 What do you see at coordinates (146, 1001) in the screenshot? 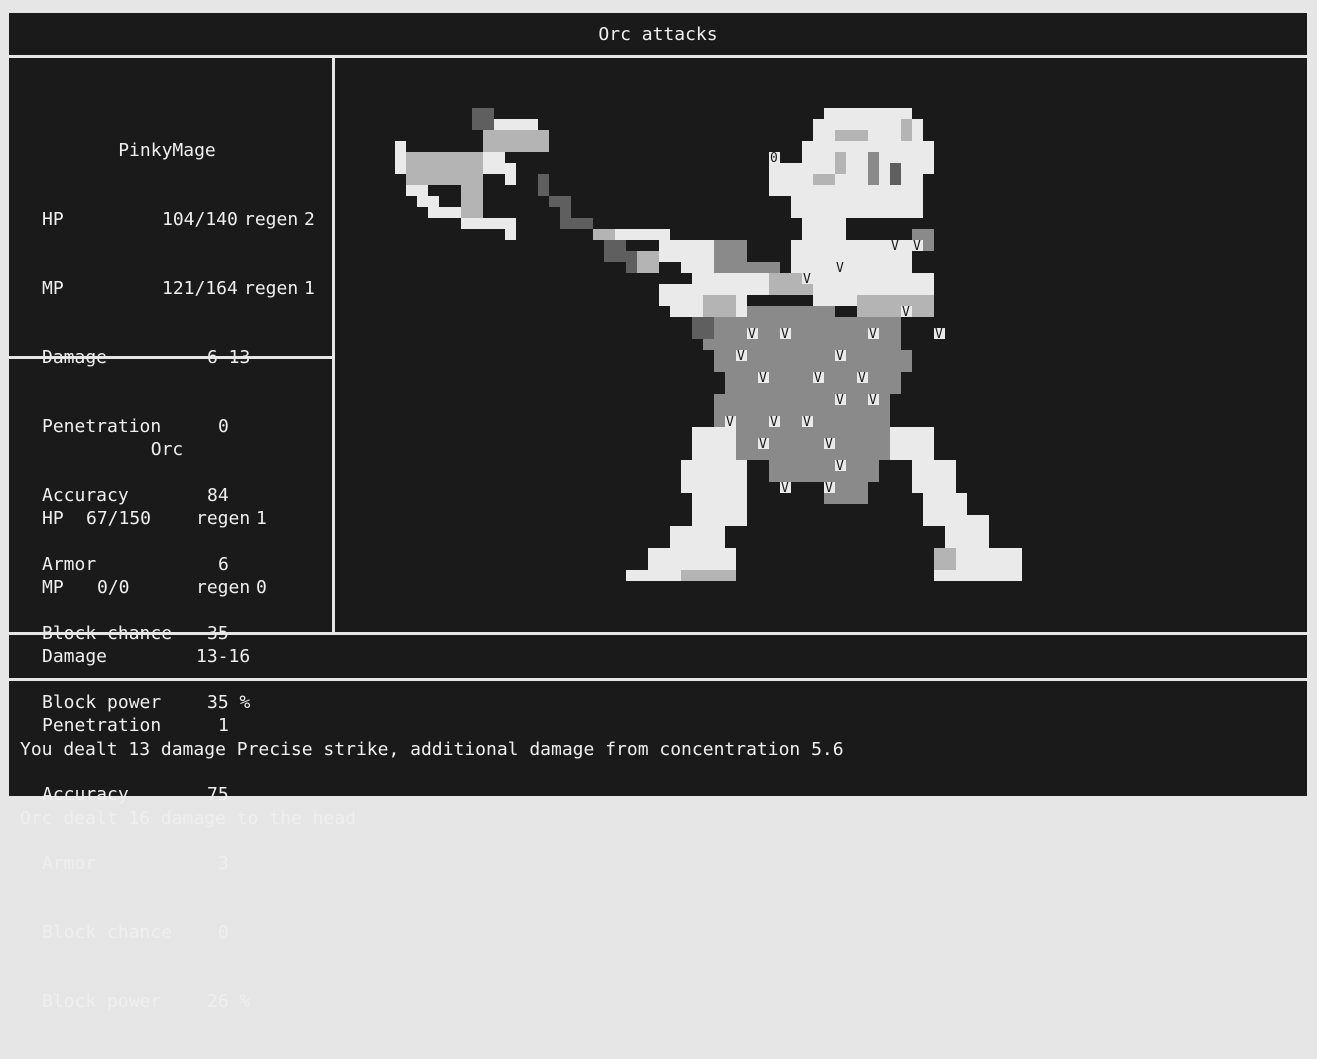
I see `enemy-stat-row: Block power 26 %` at bounding box center [146, 1001].